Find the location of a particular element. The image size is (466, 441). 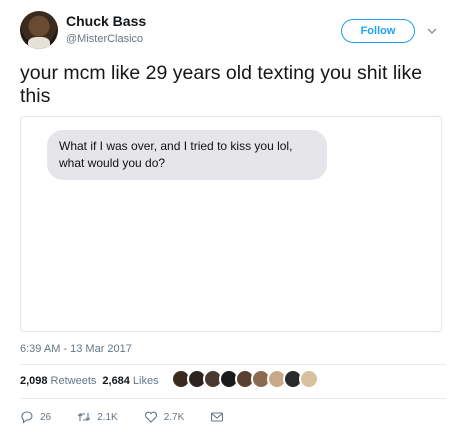

heart-icon is located at coordinates (150, 417).